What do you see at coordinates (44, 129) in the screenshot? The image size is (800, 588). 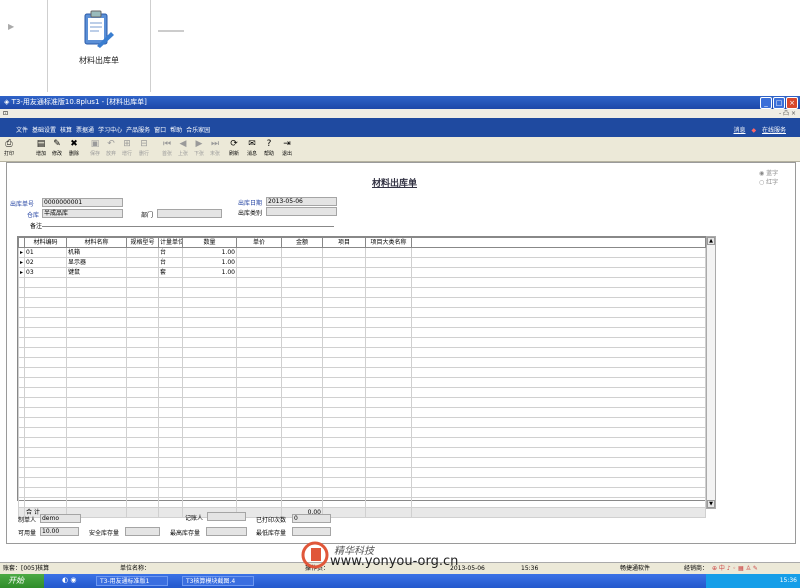 I see `menu-item-1: 基础设置` at bounding box center [44, 129].